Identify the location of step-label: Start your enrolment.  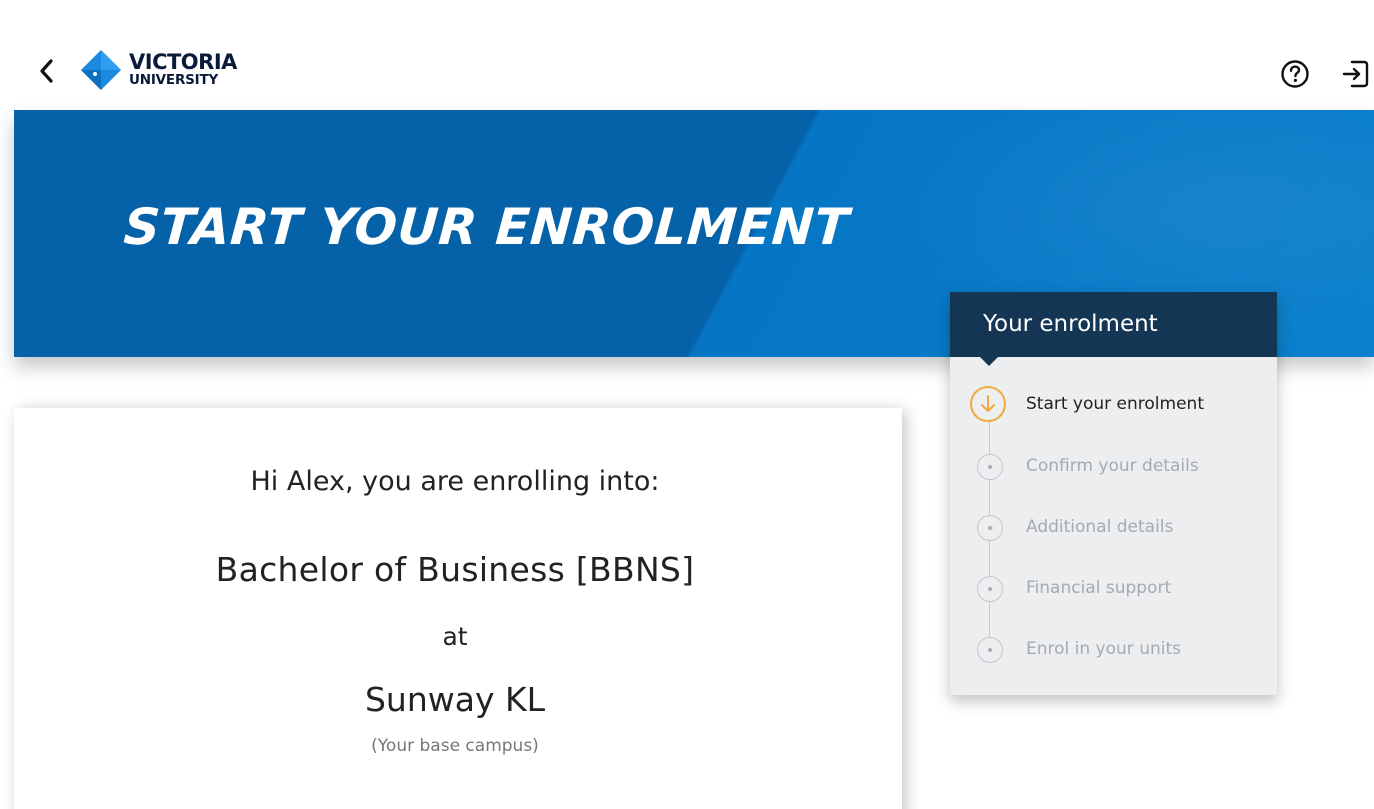
(1115, 404).